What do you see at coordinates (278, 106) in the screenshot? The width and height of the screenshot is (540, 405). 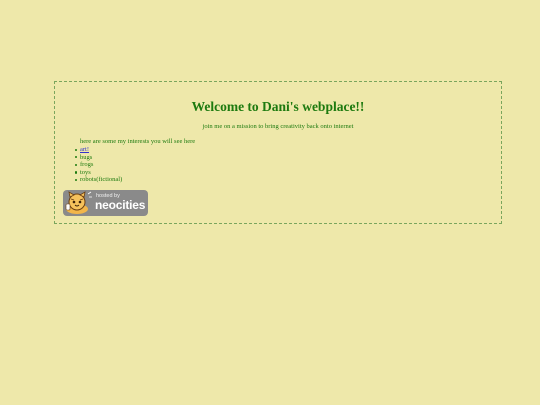 I see `page-title: Welcome to Dani's webplace!!` at bounding box center [278, 106].